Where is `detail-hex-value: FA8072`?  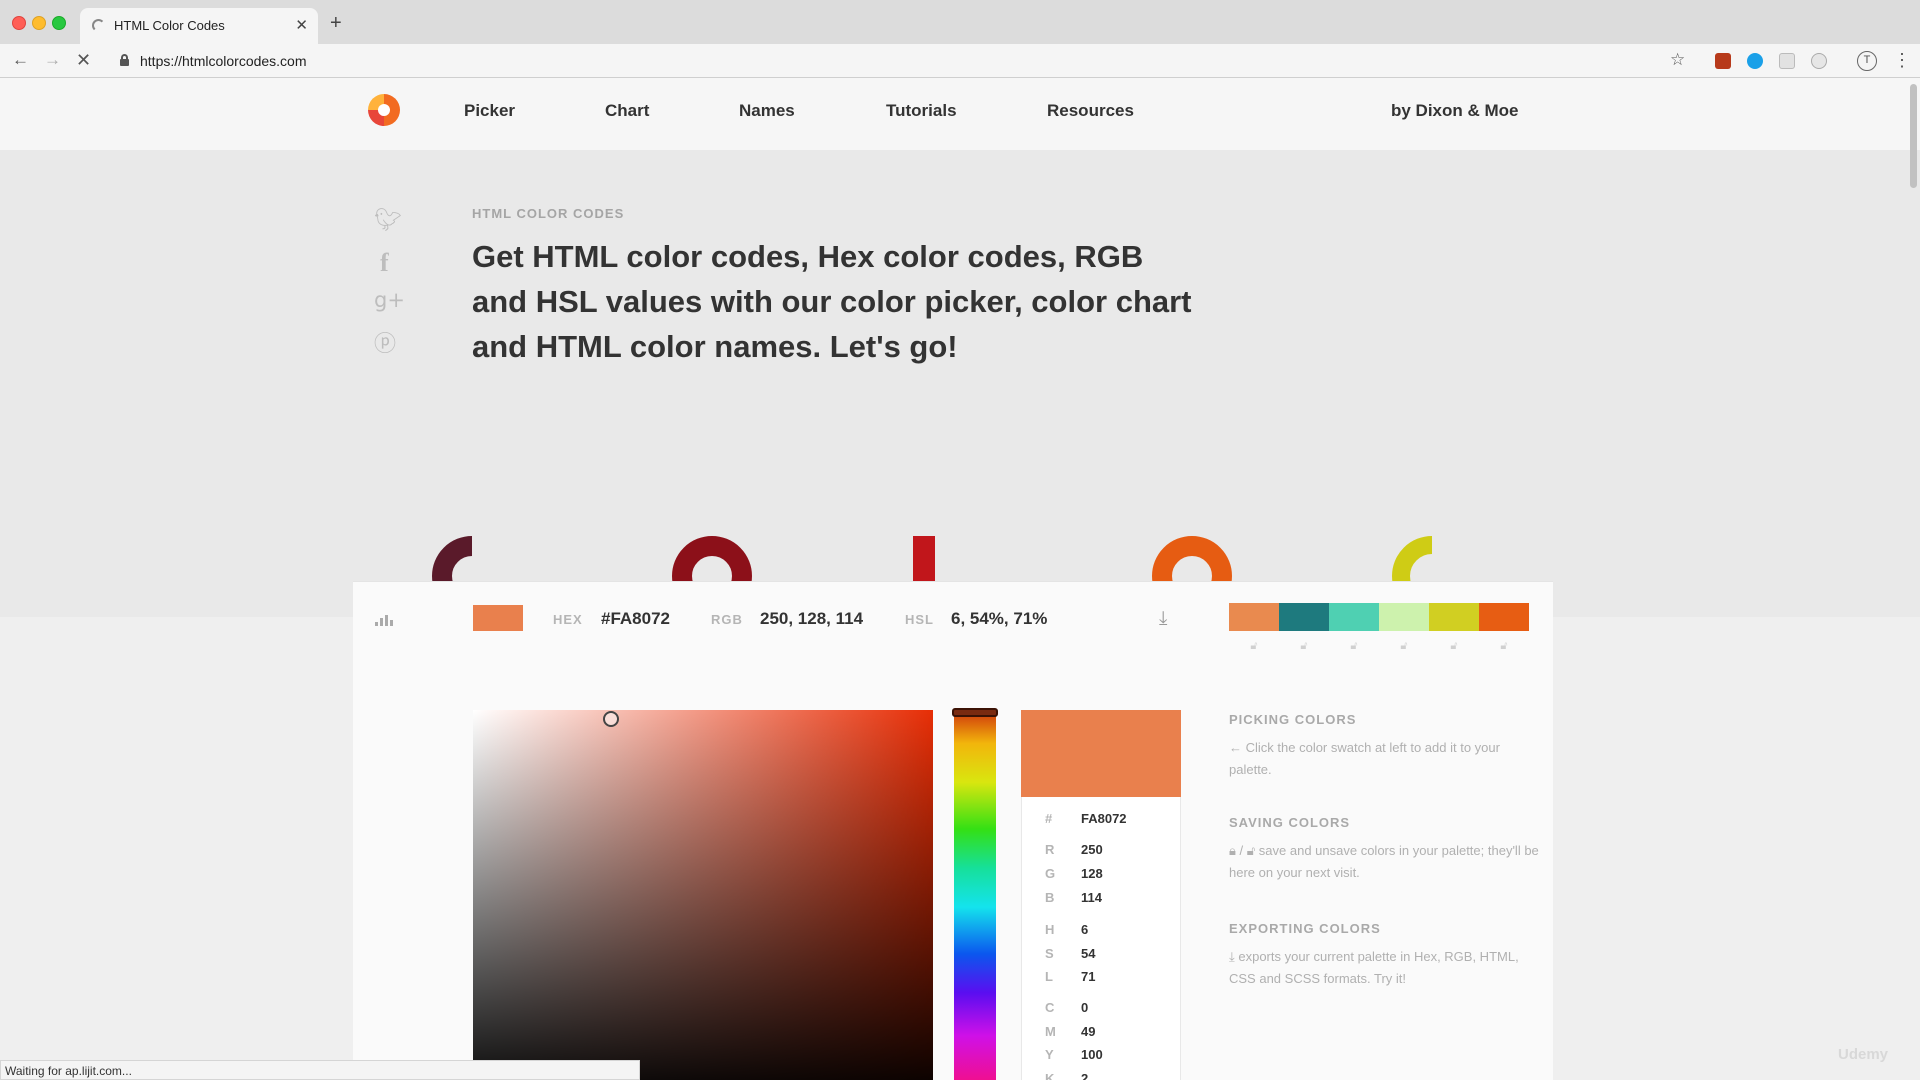
detail-hex-value: FA8072 is located at coordinates (1104, 818).